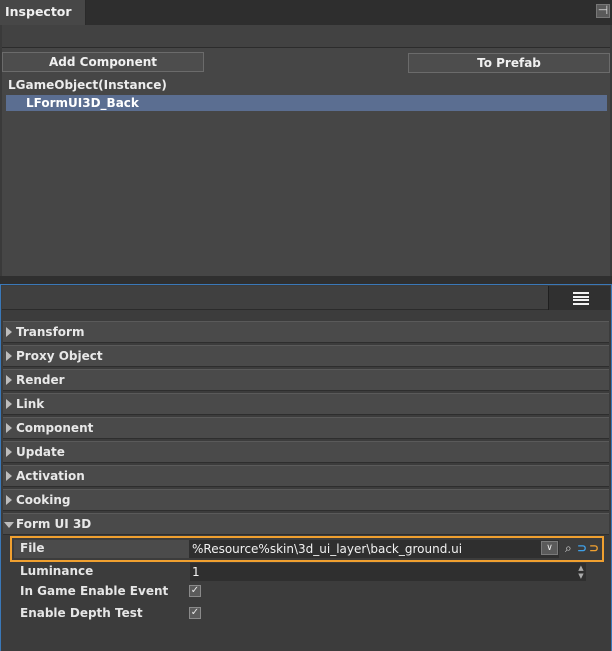 This screenshot has height=651, width=612. Describe the element at coordinates (43, 500) in the screenshot. I see `section-label: Cooking` at that location.